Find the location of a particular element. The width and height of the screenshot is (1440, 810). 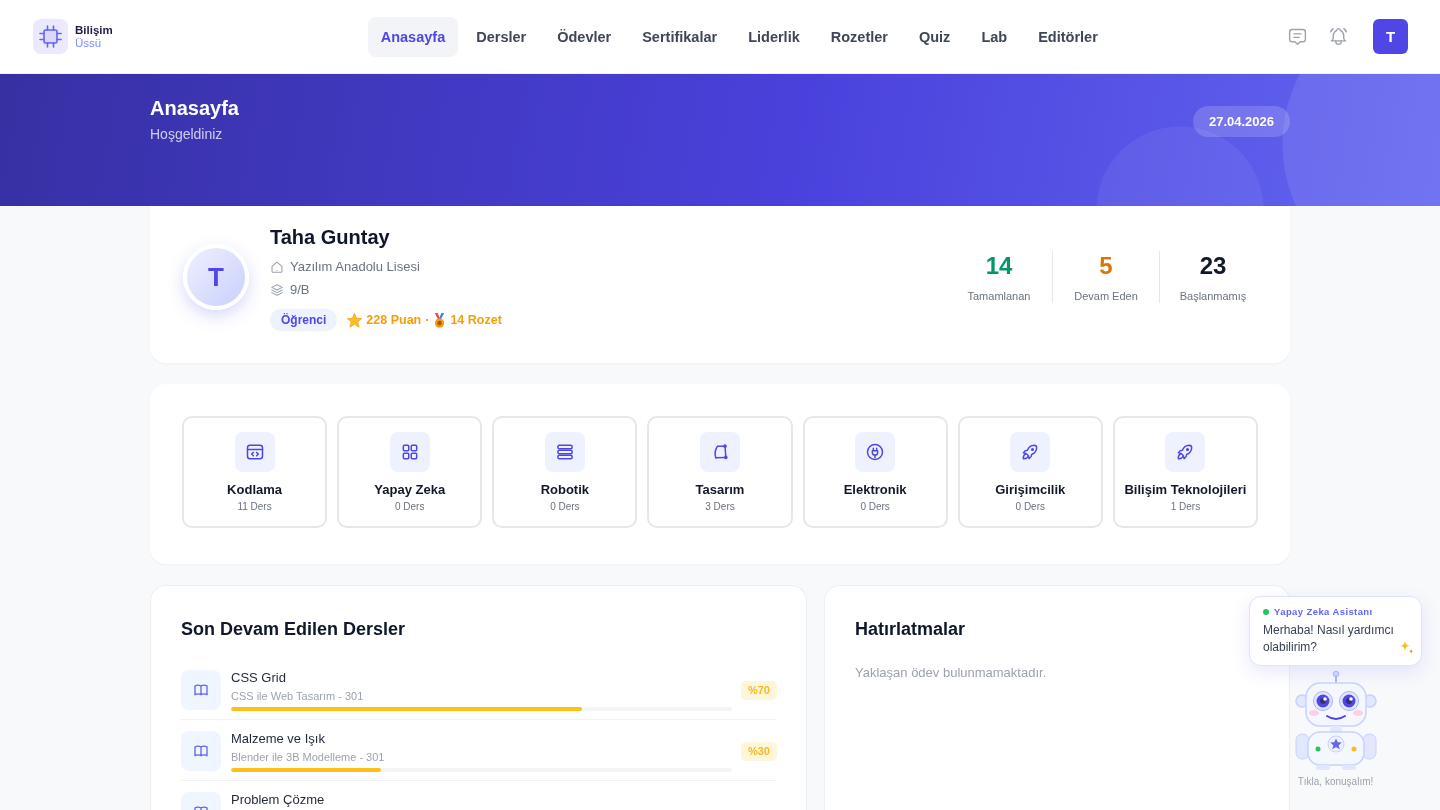

user-name: Taha Guntay is located at coordinates (330, 237).